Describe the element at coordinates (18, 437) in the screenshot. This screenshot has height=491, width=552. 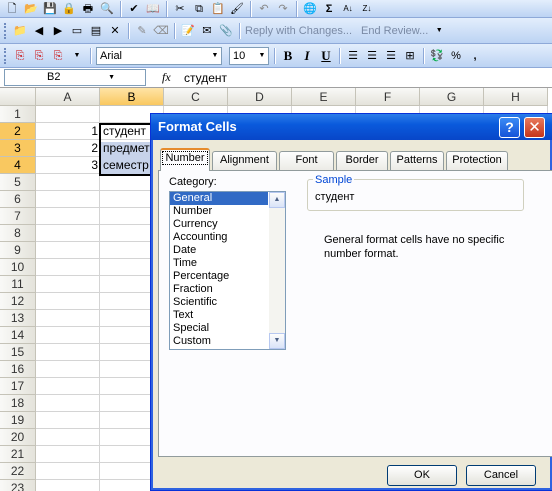
I see `row-header: 20` at that location.